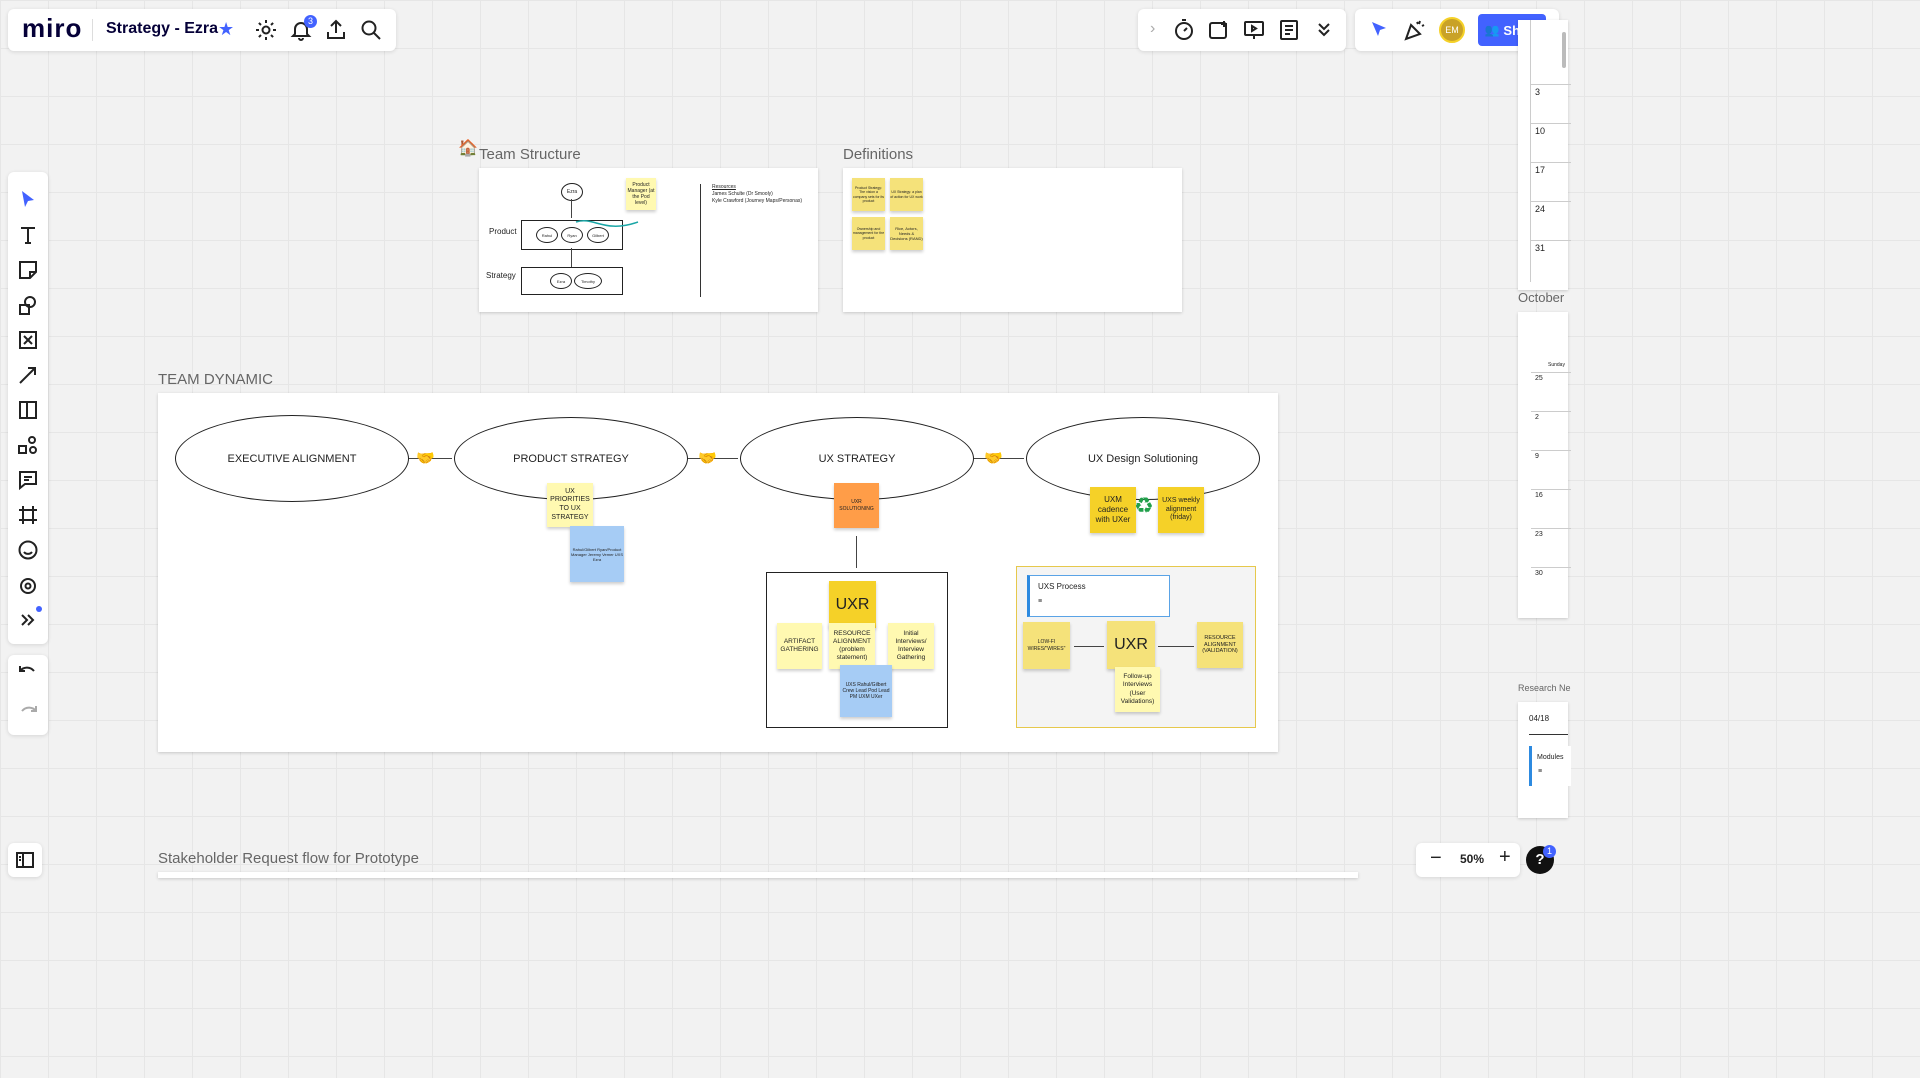  What do you see at coordinates (28, 200) in the screenshot?
I see `select-cursor-icon` at bounding box center [28, 200].